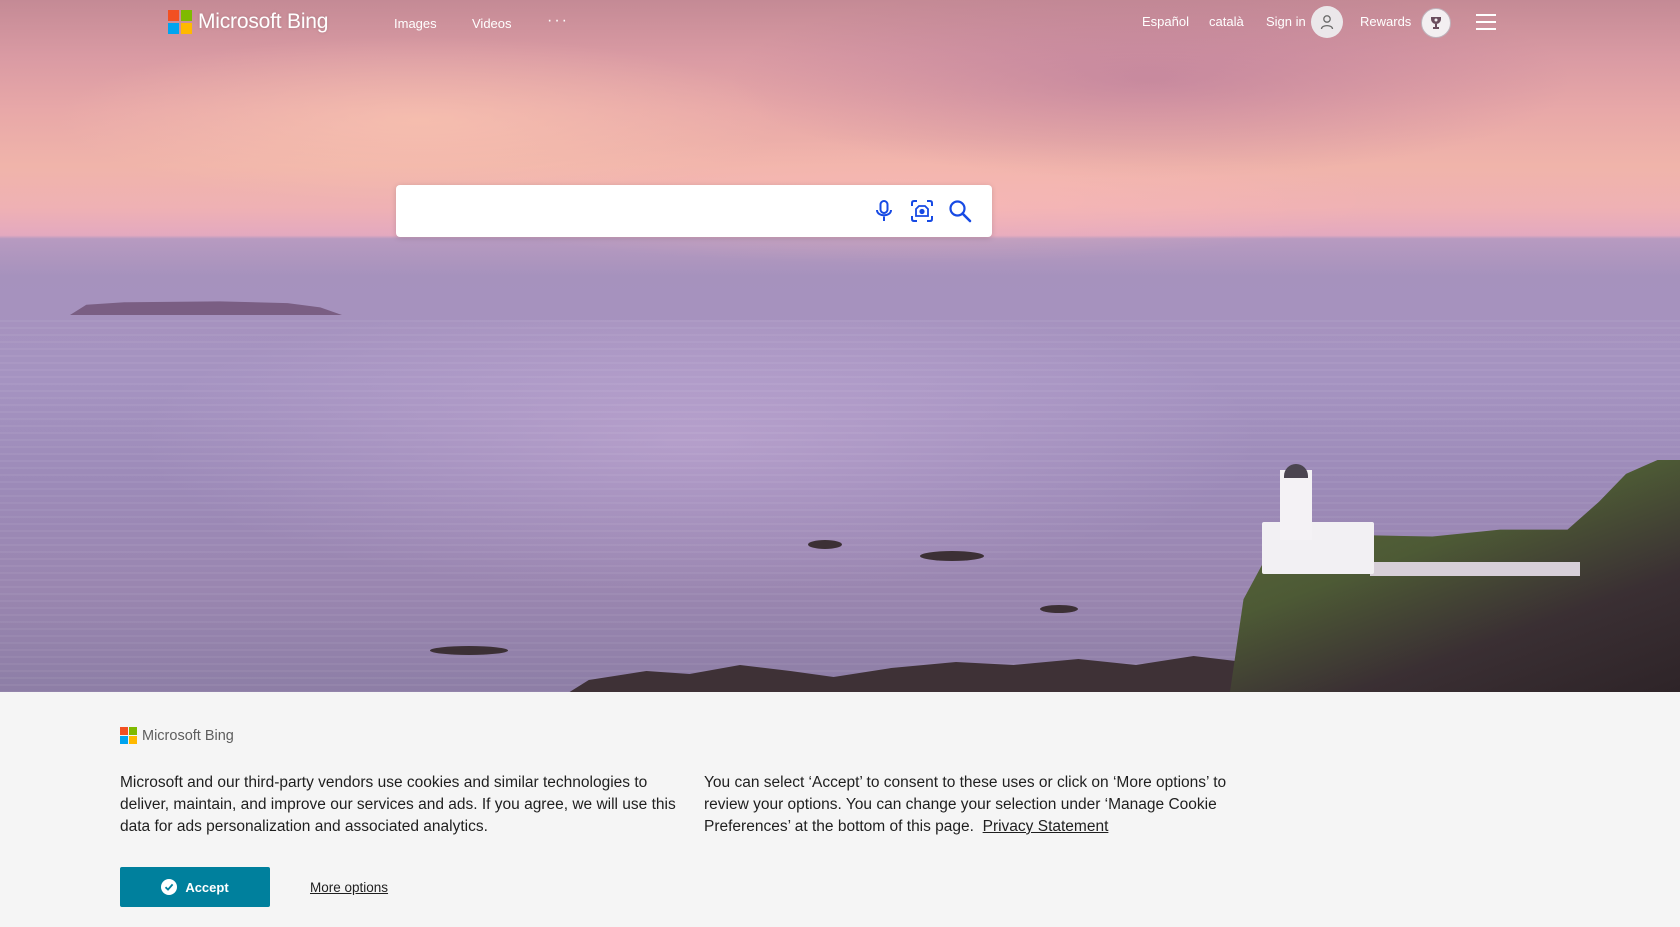  Describe the element at coordinates (169, 887) in the screenshot. I see `check-circle-icon` at that location.